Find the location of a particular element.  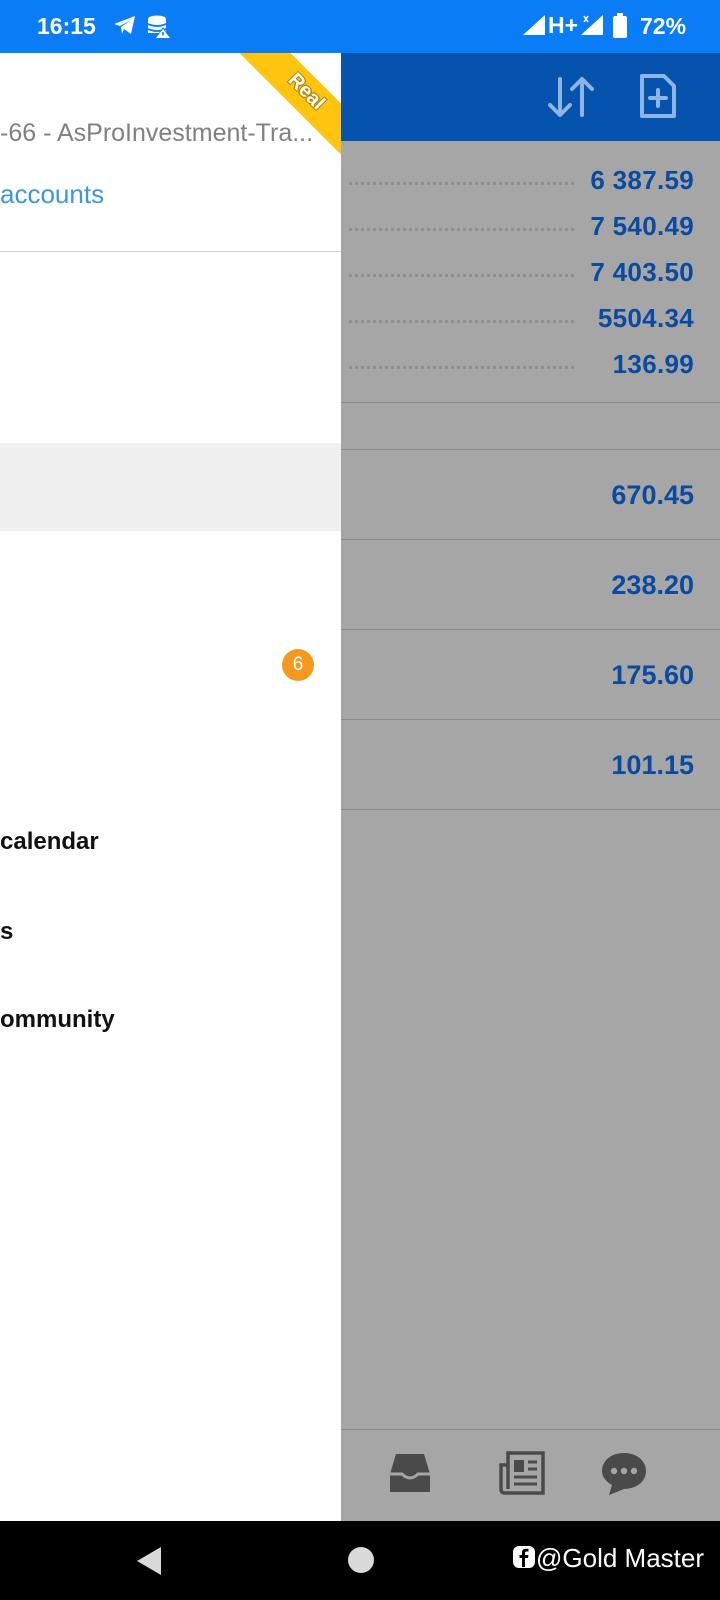

section-divider is located at coordinates (530, 402).